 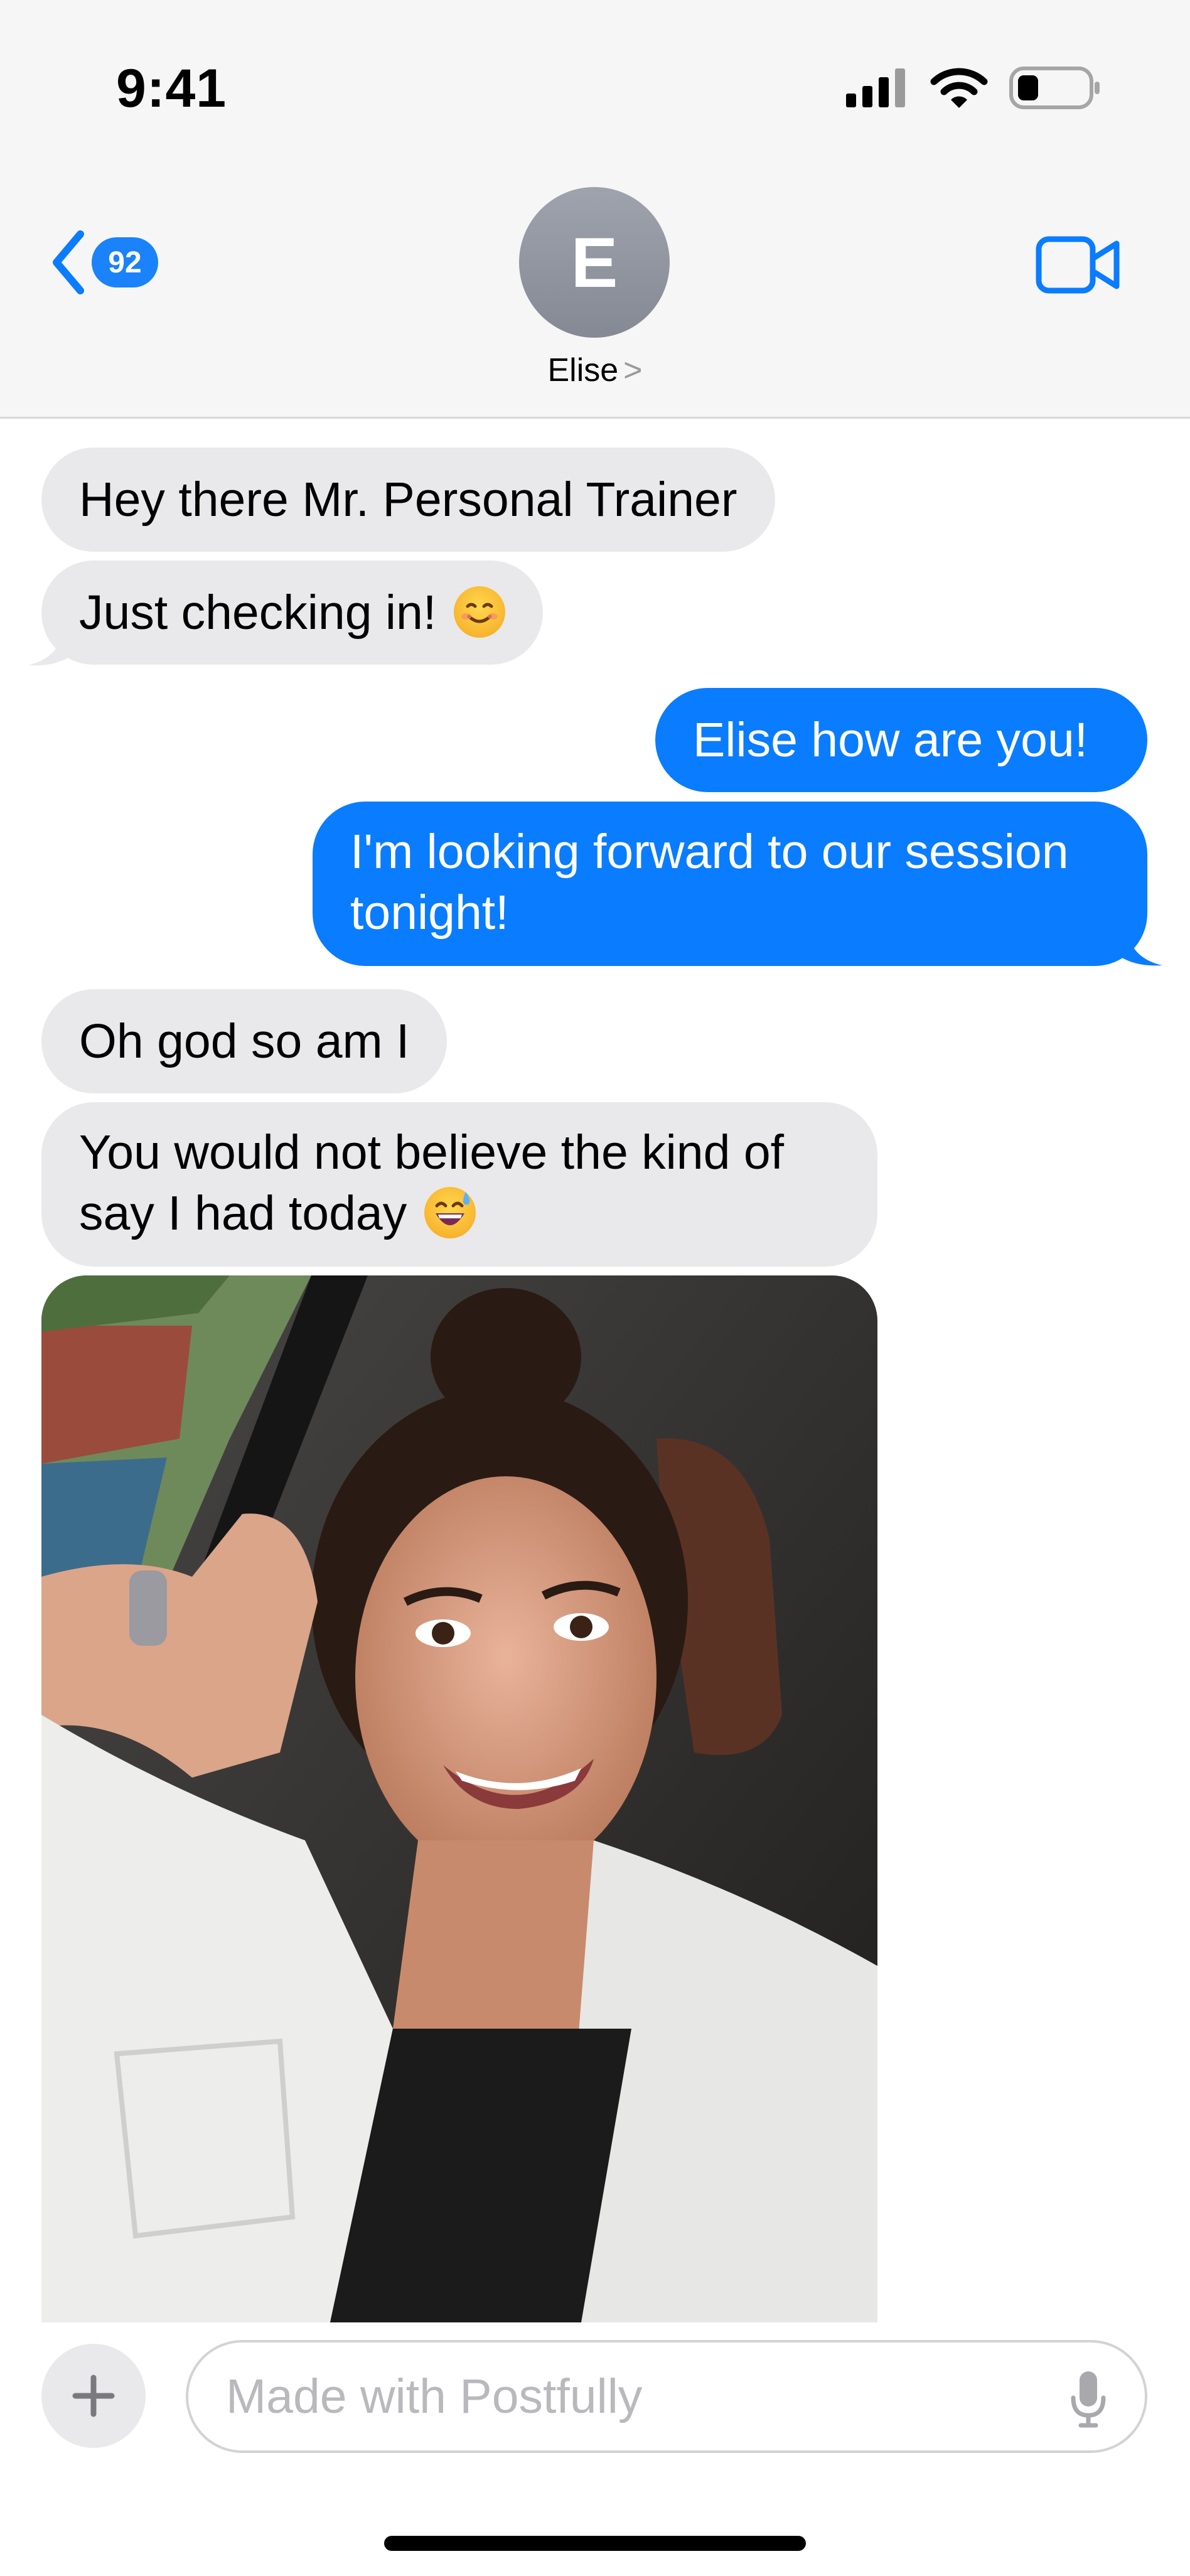 I want to click on wifi-icon, so click(x=959, y=88).